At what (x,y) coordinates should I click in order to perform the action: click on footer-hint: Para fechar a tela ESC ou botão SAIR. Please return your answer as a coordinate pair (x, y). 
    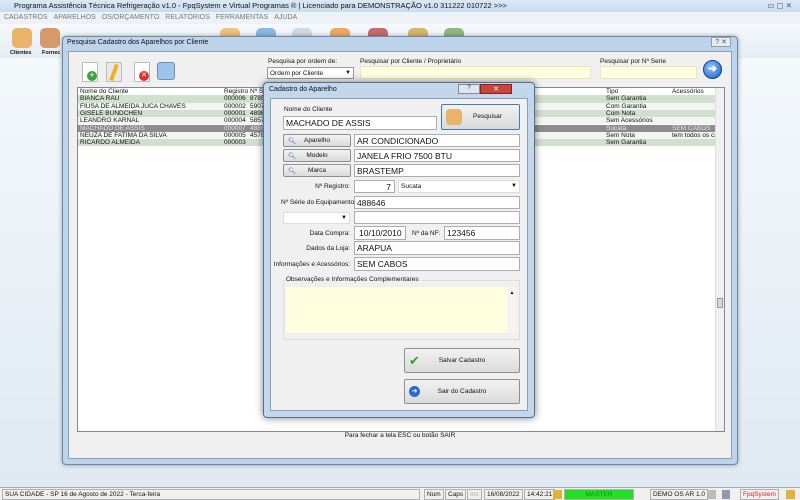
    Looking at the image, I should click on (400, 435).